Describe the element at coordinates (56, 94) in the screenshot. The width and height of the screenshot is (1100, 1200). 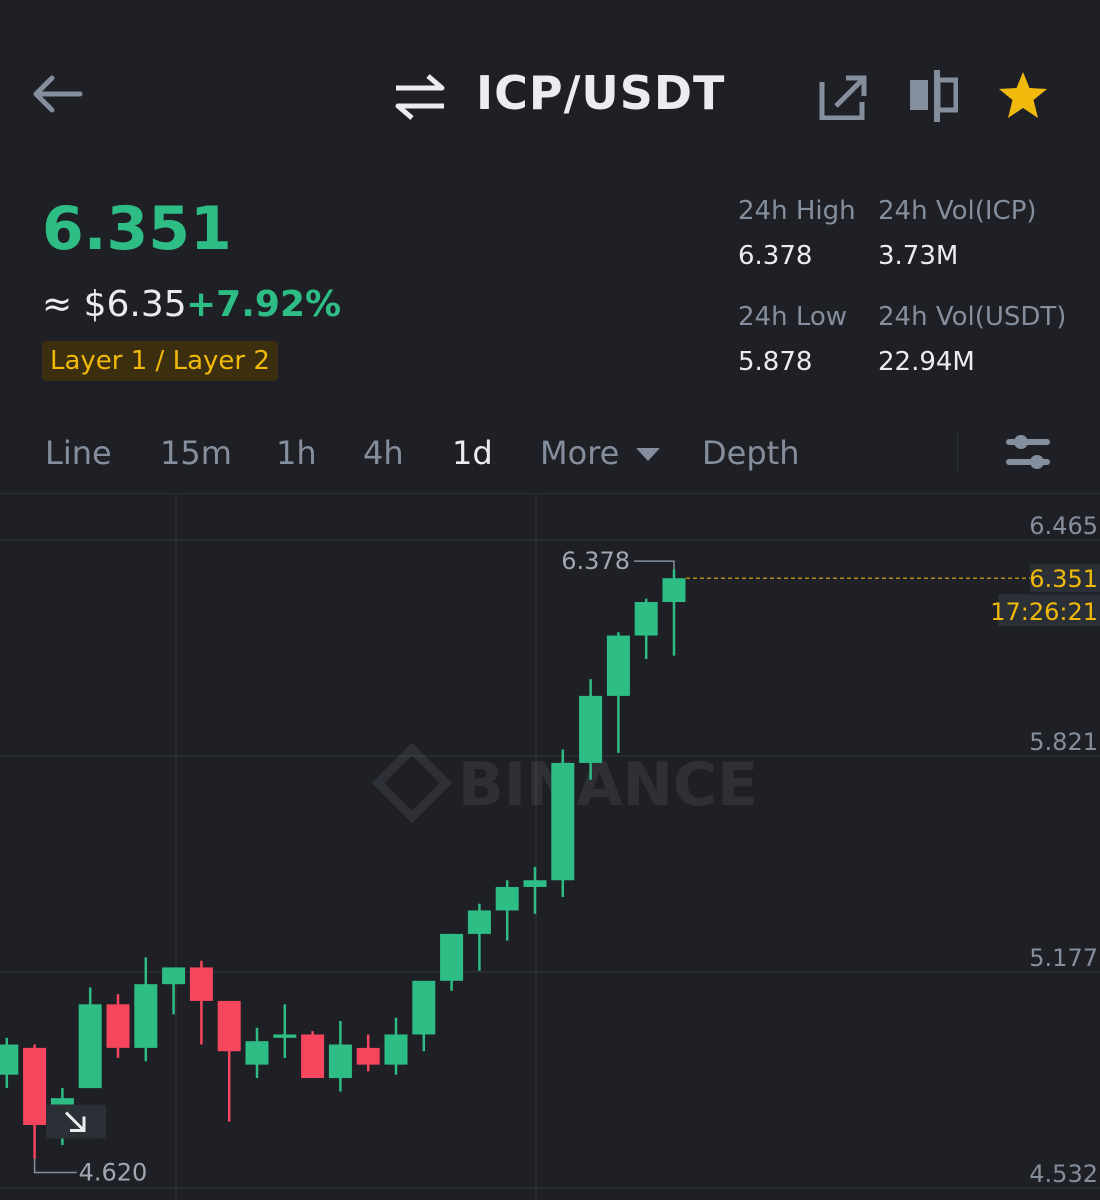
I see `back-arrow-icon` at that location.